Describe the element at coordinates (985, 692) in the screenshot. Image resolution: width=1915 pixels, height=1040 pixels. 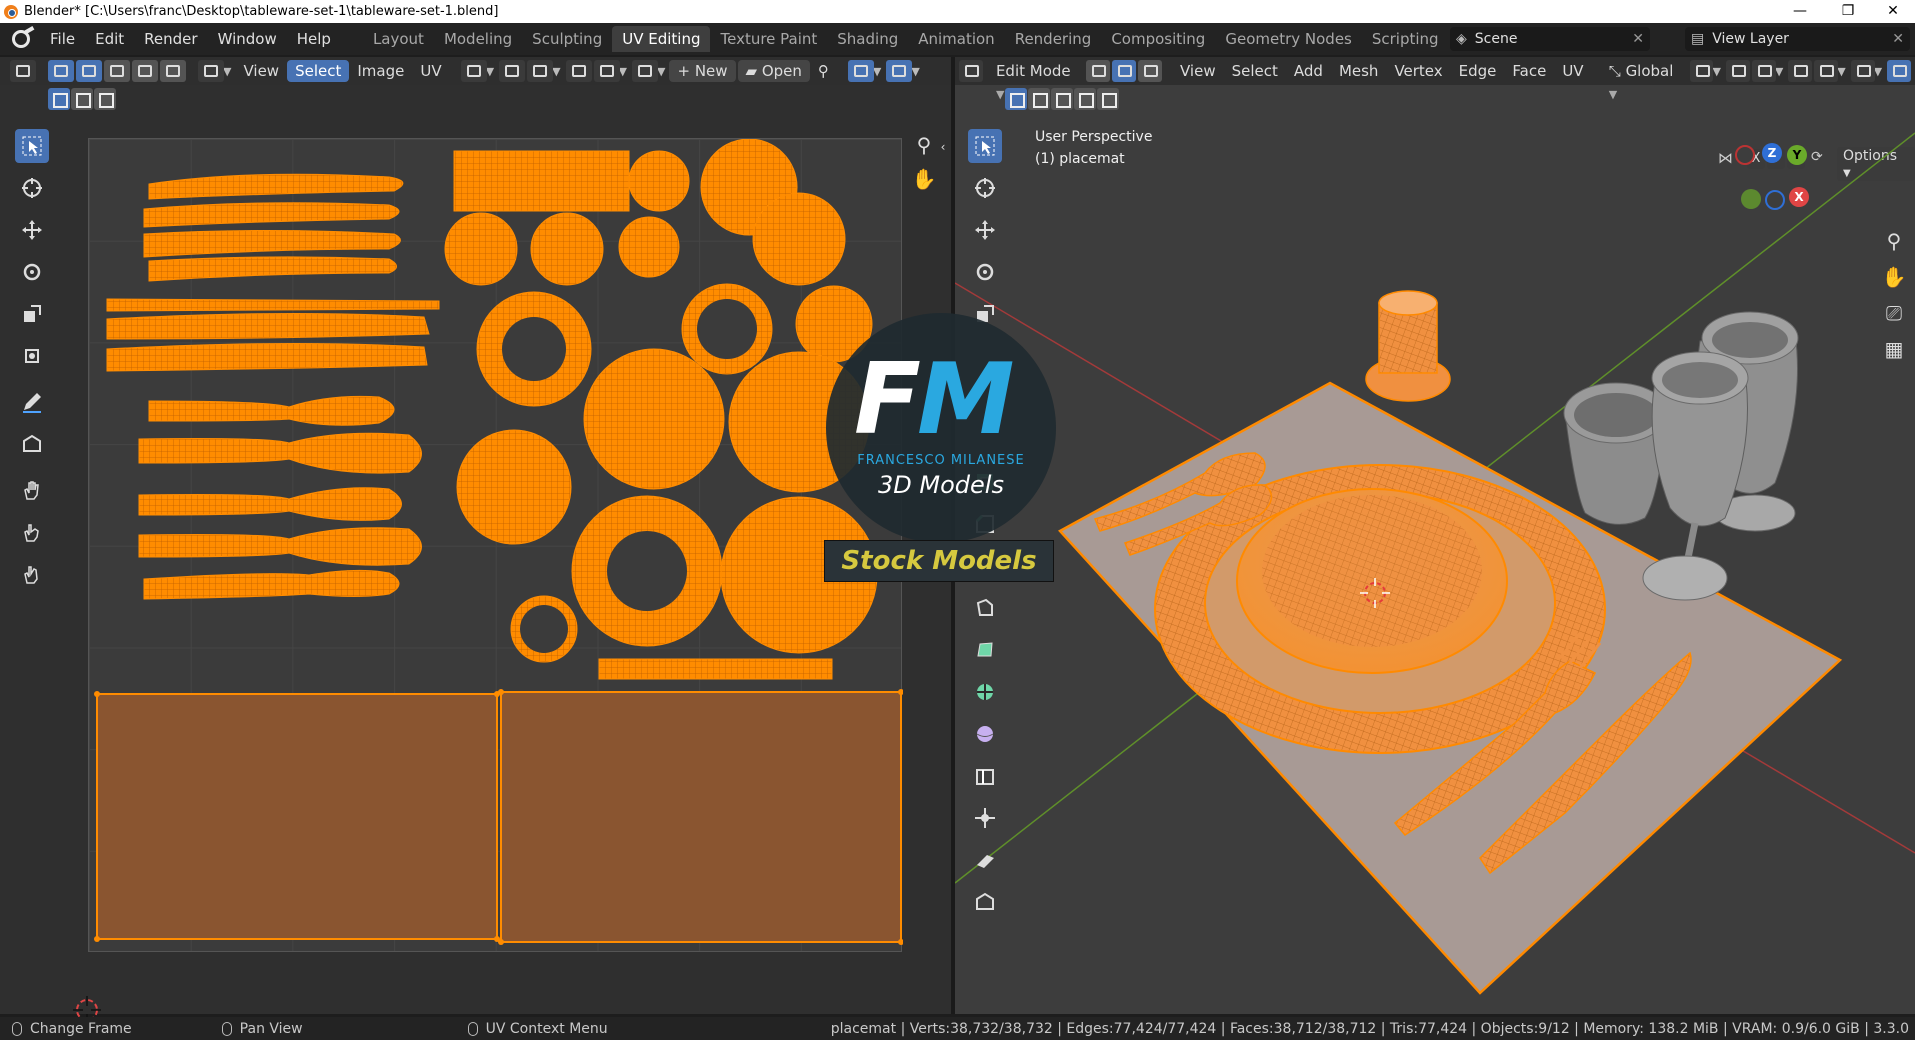
I see `spin-tool` at that location.